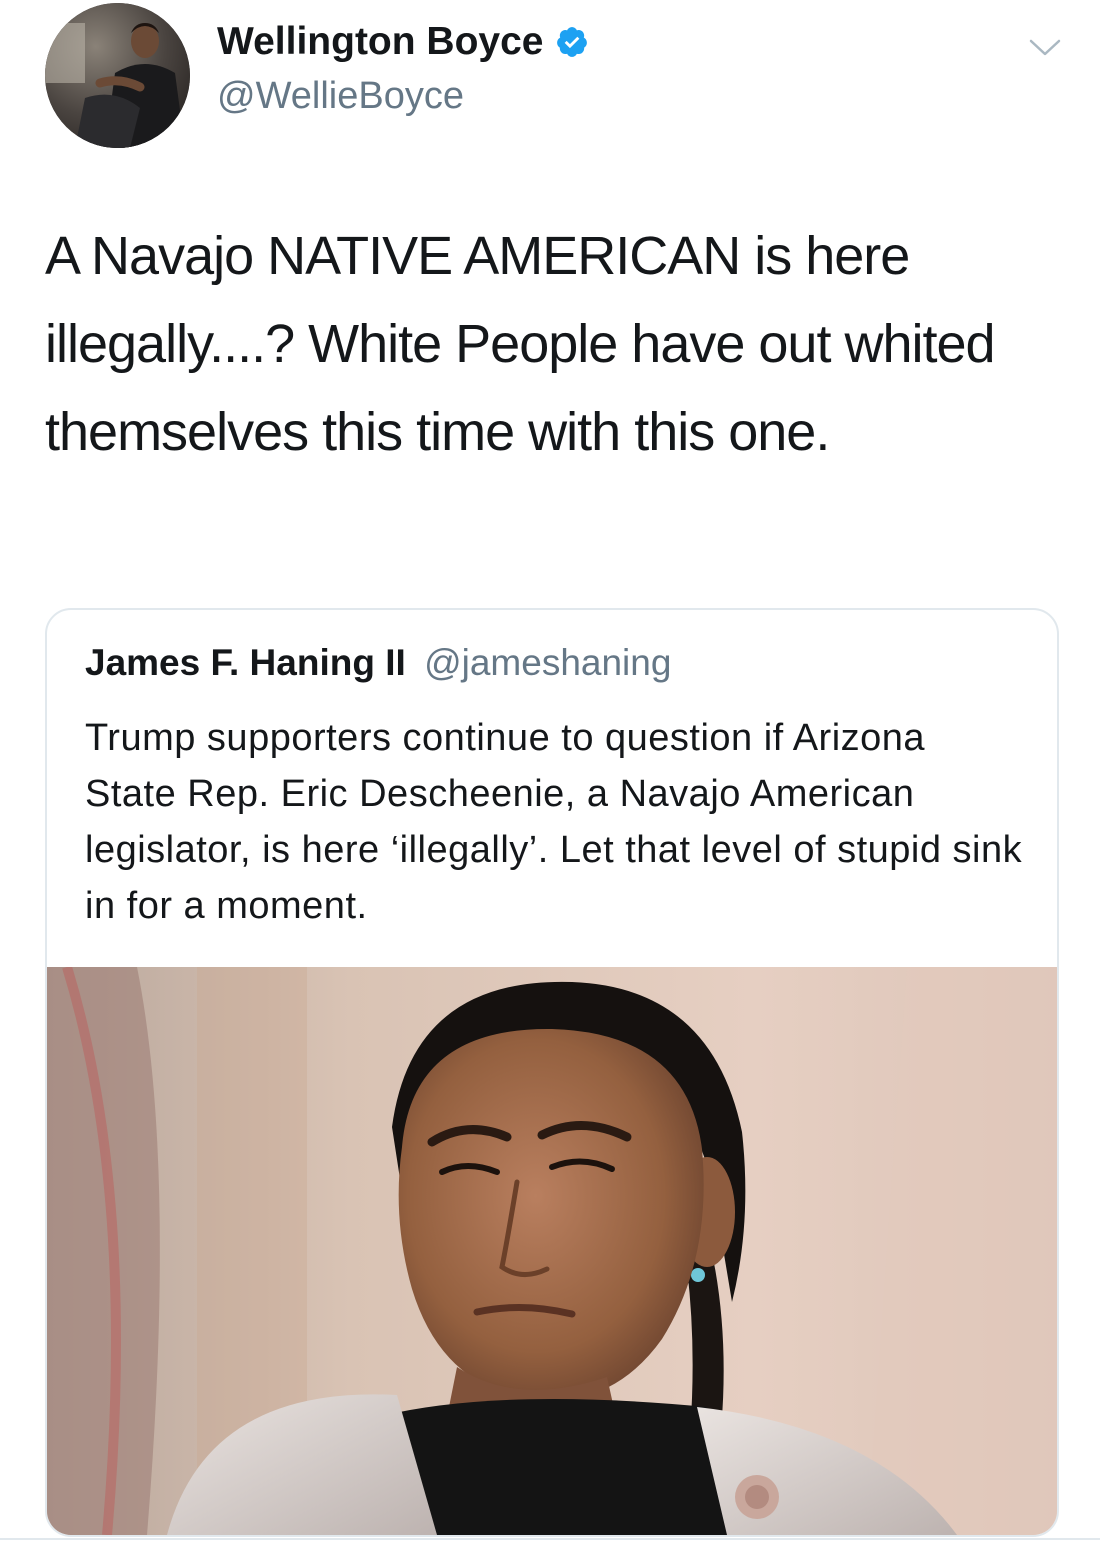  What do you see at coordinates (572, 42) in the screenshot?
I see `verified-badge-icon` at bounding box center [572, 42].